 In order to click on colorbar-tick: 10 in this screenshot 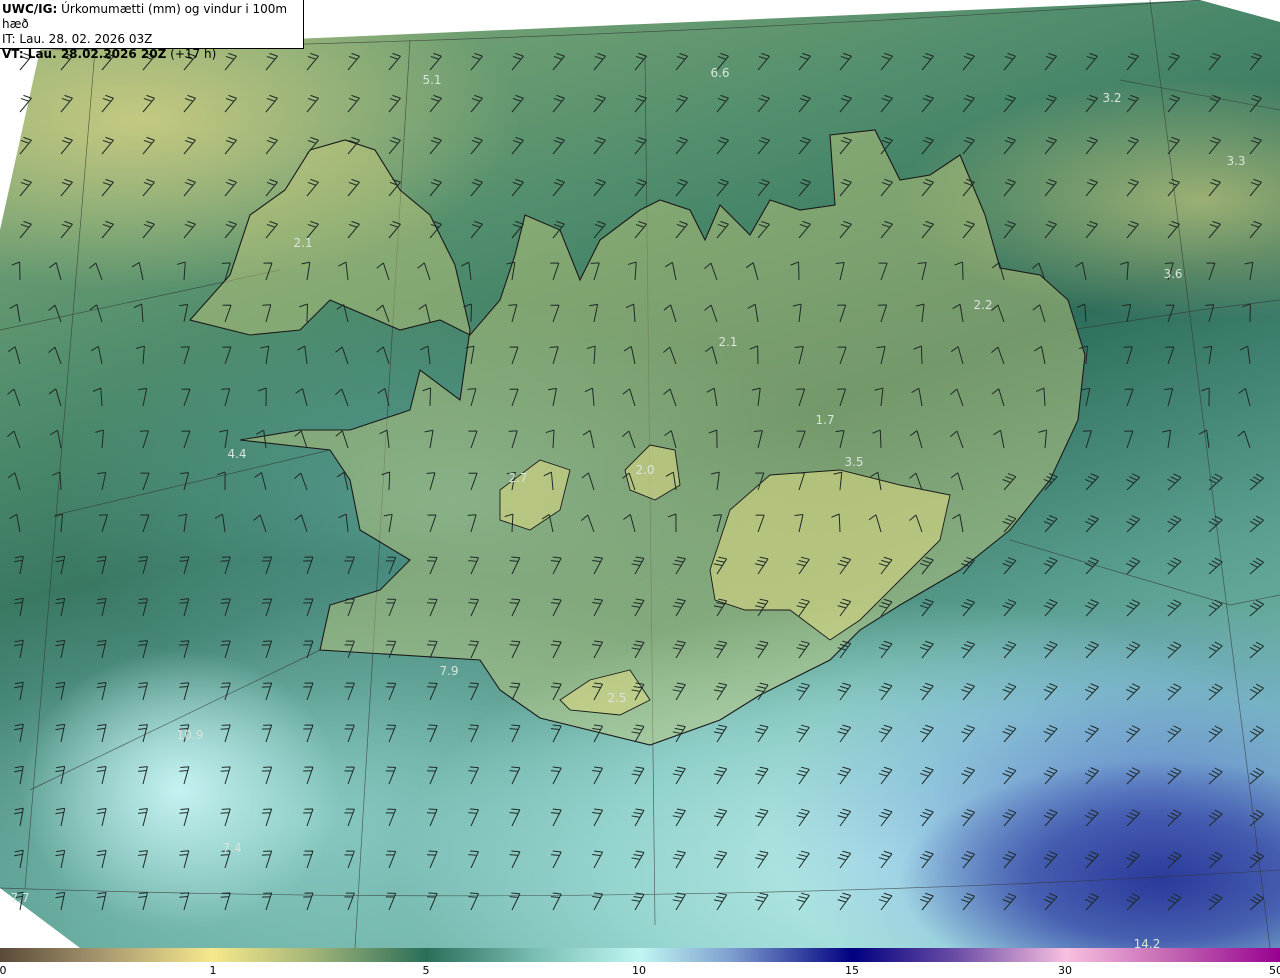, I will do `click(639, 970)`.